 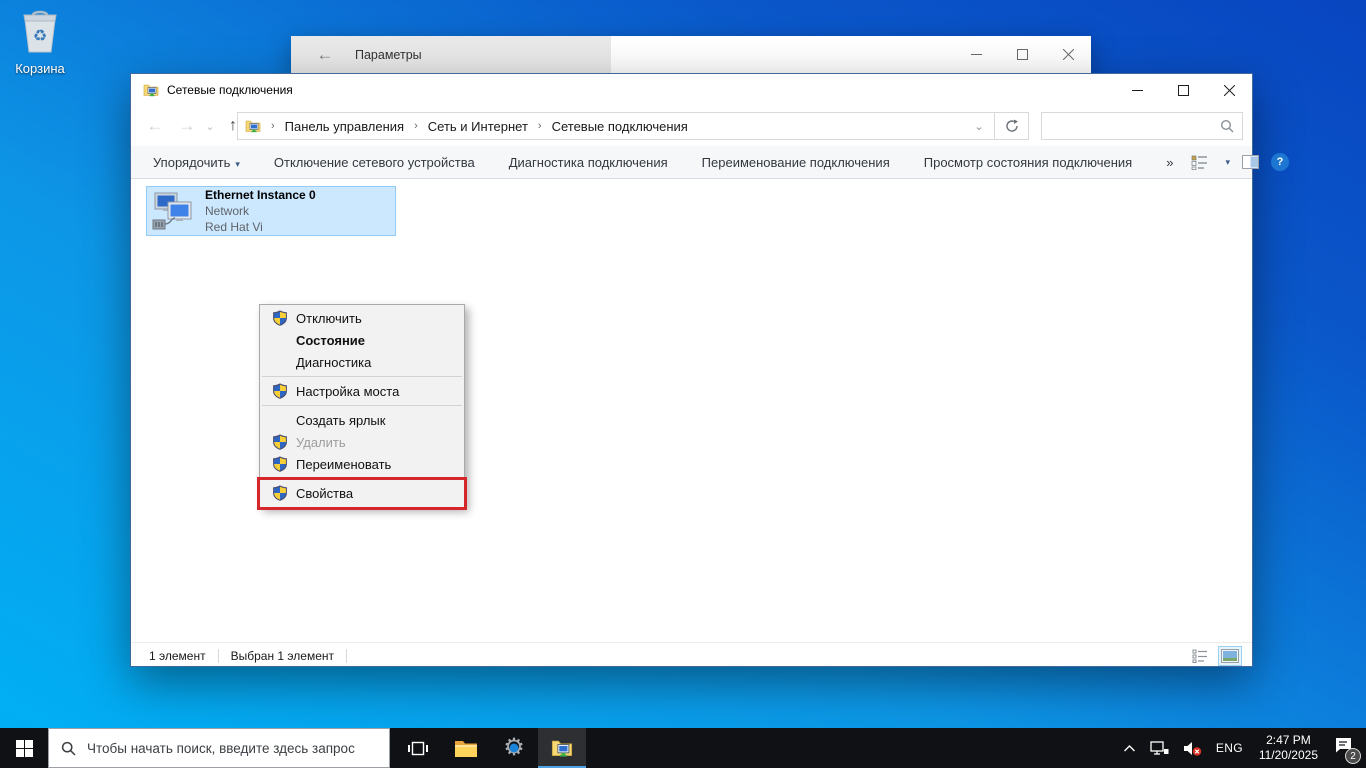 I want to click on details-view-button, so click(x=1200, y=656).